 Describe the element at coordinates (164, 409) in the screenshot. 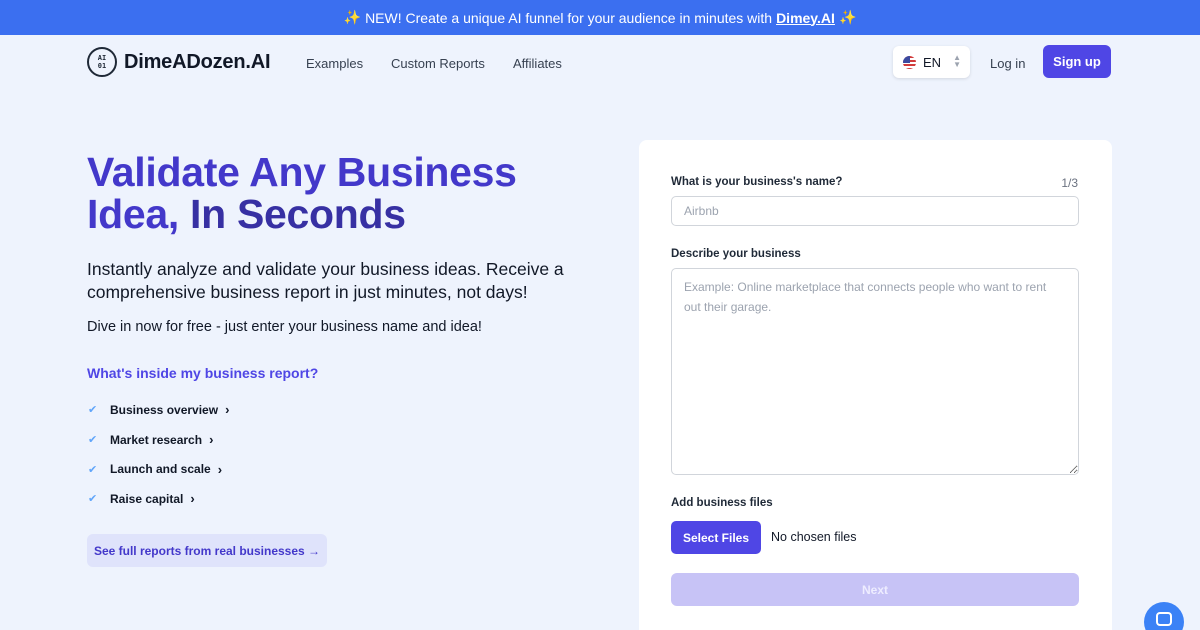

I see `list-item-label: Business overview` at that location.